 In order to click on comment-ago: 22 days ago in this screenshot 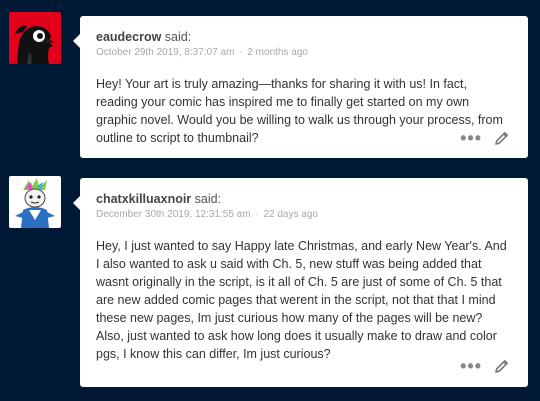, I will do `click(290, 214)`.